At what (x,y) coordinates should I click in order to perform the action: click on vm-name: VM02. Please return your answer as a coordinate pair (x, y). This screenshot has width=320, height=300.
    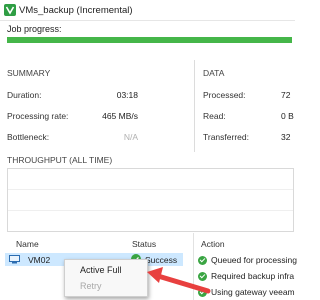
    Looking at the image, I should click on (39, 260).